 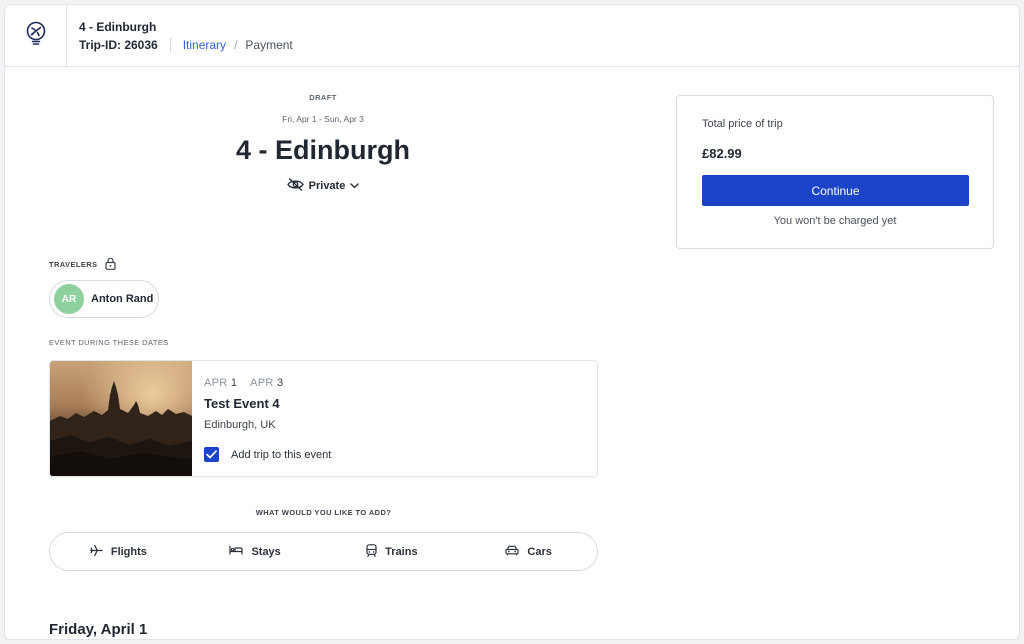 What do you see at coordinates (742, 124) in the screenshot?
I see `total-price-label: Total price of trip` at bounding box center [742, 124].